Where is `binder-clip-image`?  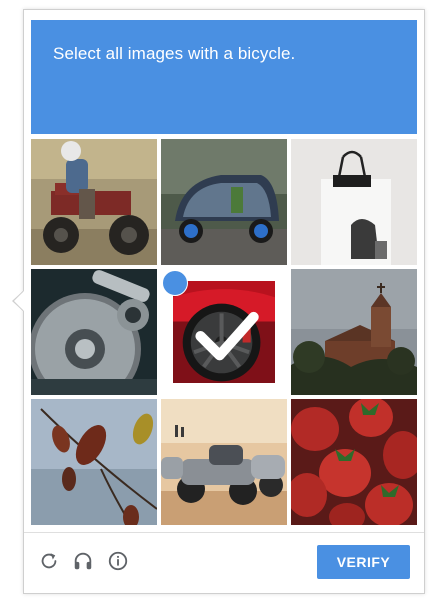
binder-clip-image is located at coordinates (354, 202).